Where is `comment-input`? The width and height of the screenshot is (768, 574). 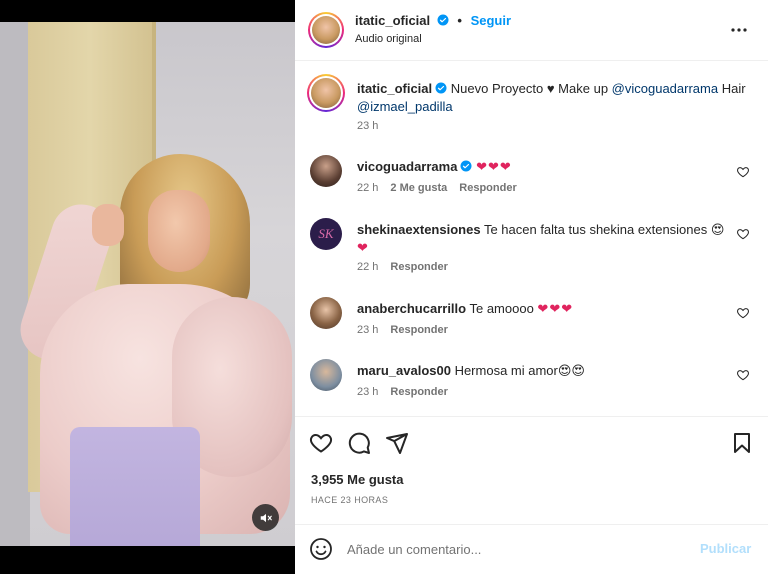
comment-input is located at coordinates (512, 549).